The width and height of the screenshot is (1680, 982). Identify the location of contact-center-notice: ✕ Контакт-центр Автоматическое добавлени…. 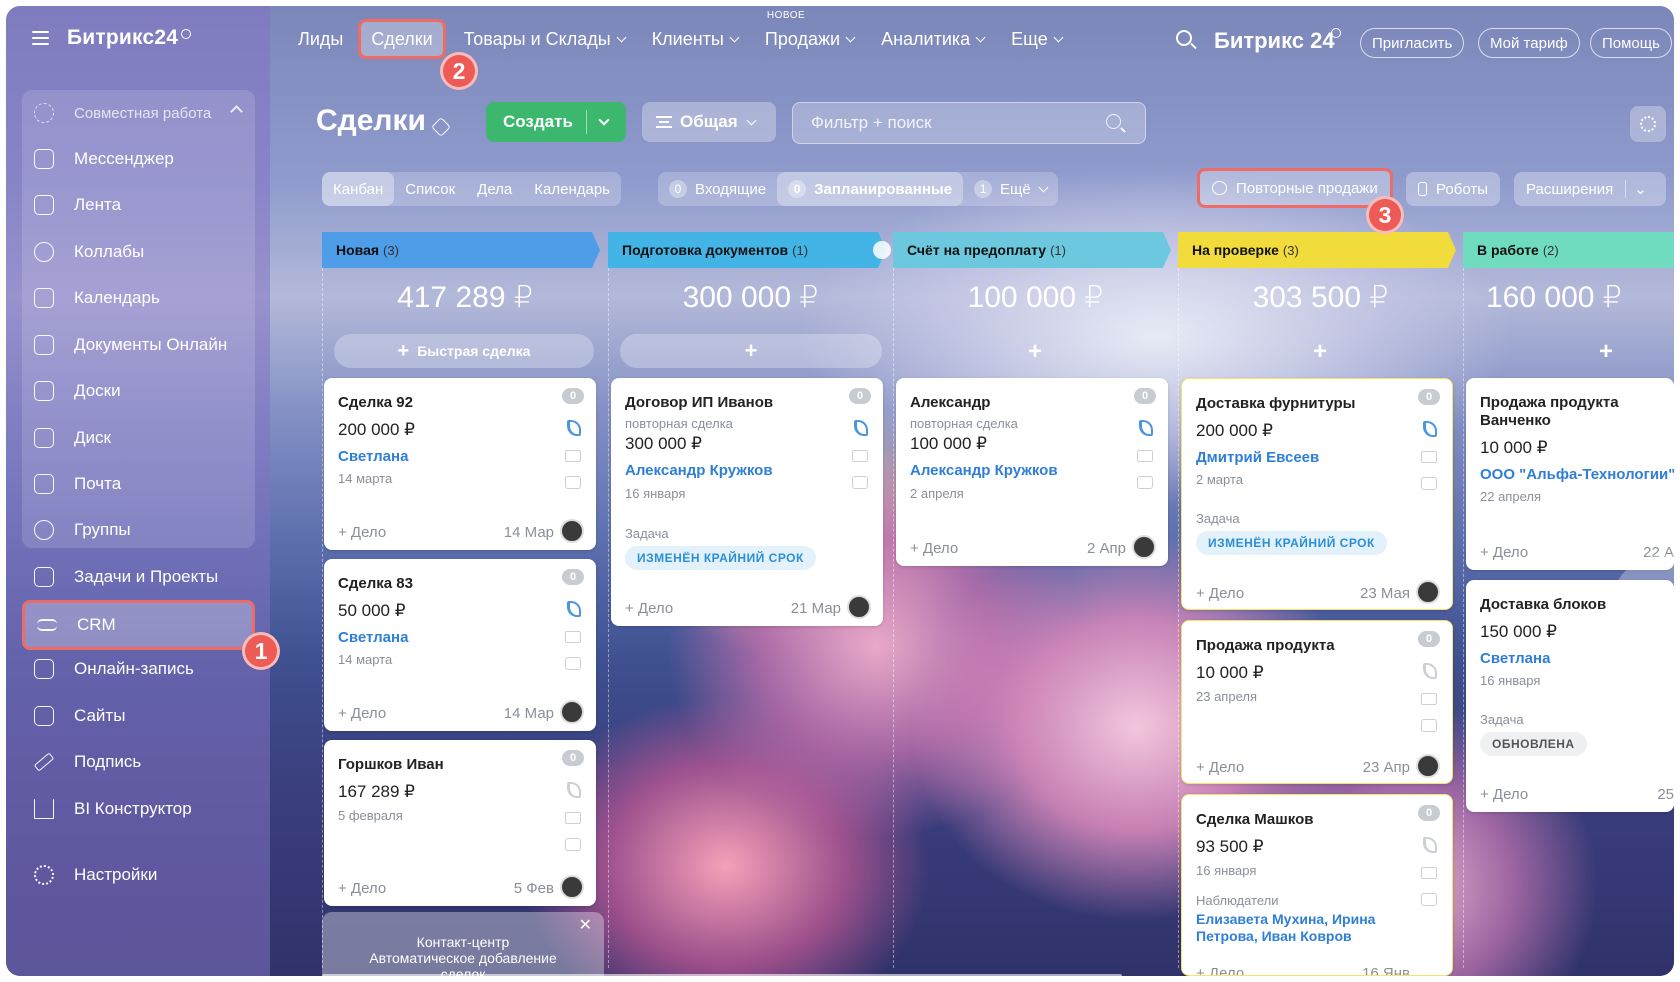
(463, 944).